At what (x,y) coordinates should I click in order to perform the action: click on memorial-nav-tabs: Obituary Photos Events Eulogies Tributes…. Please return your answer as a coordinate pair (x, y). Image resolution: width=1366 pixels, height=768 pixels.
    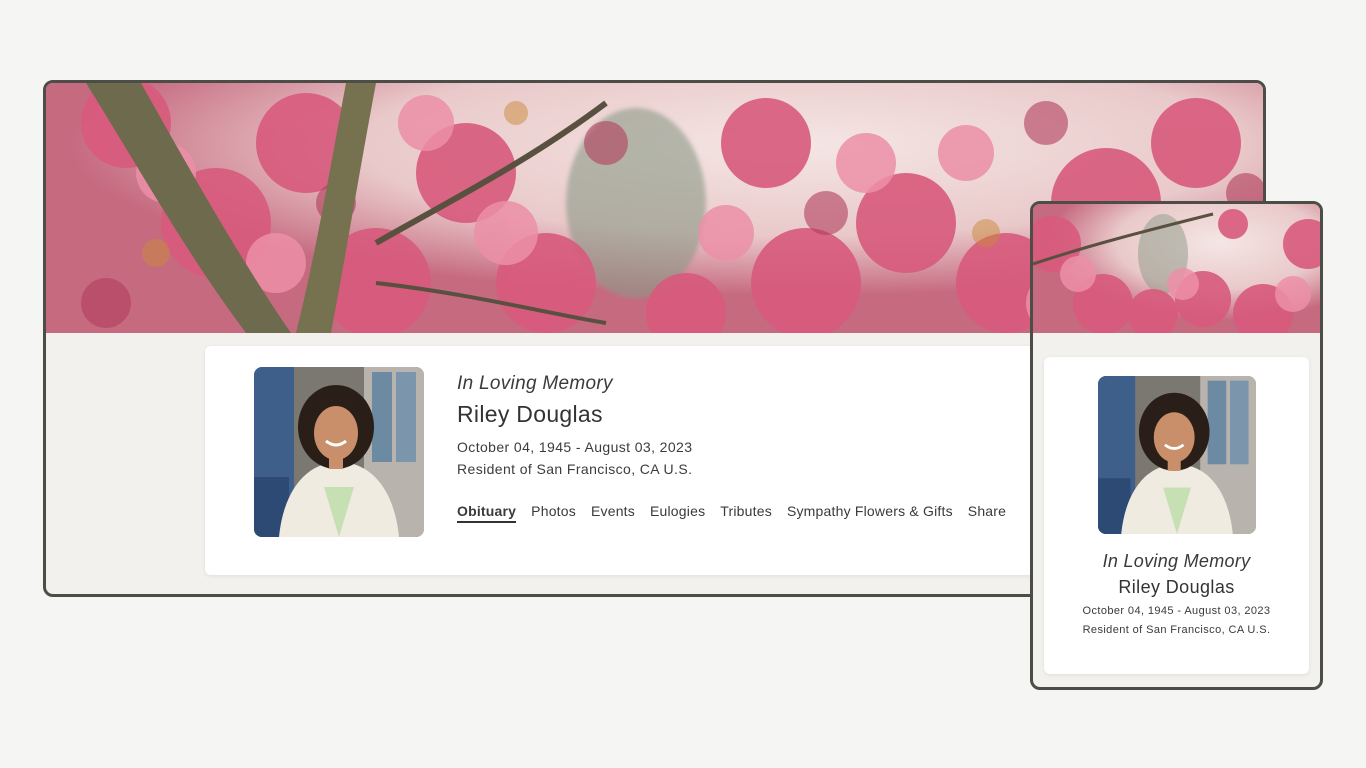
    Looking at the image, I should click on (731, 513).